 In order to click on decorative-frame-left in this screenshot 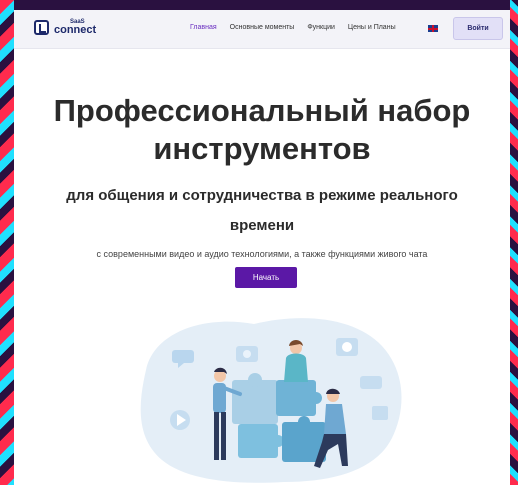, I will do `click(7, 242)`.